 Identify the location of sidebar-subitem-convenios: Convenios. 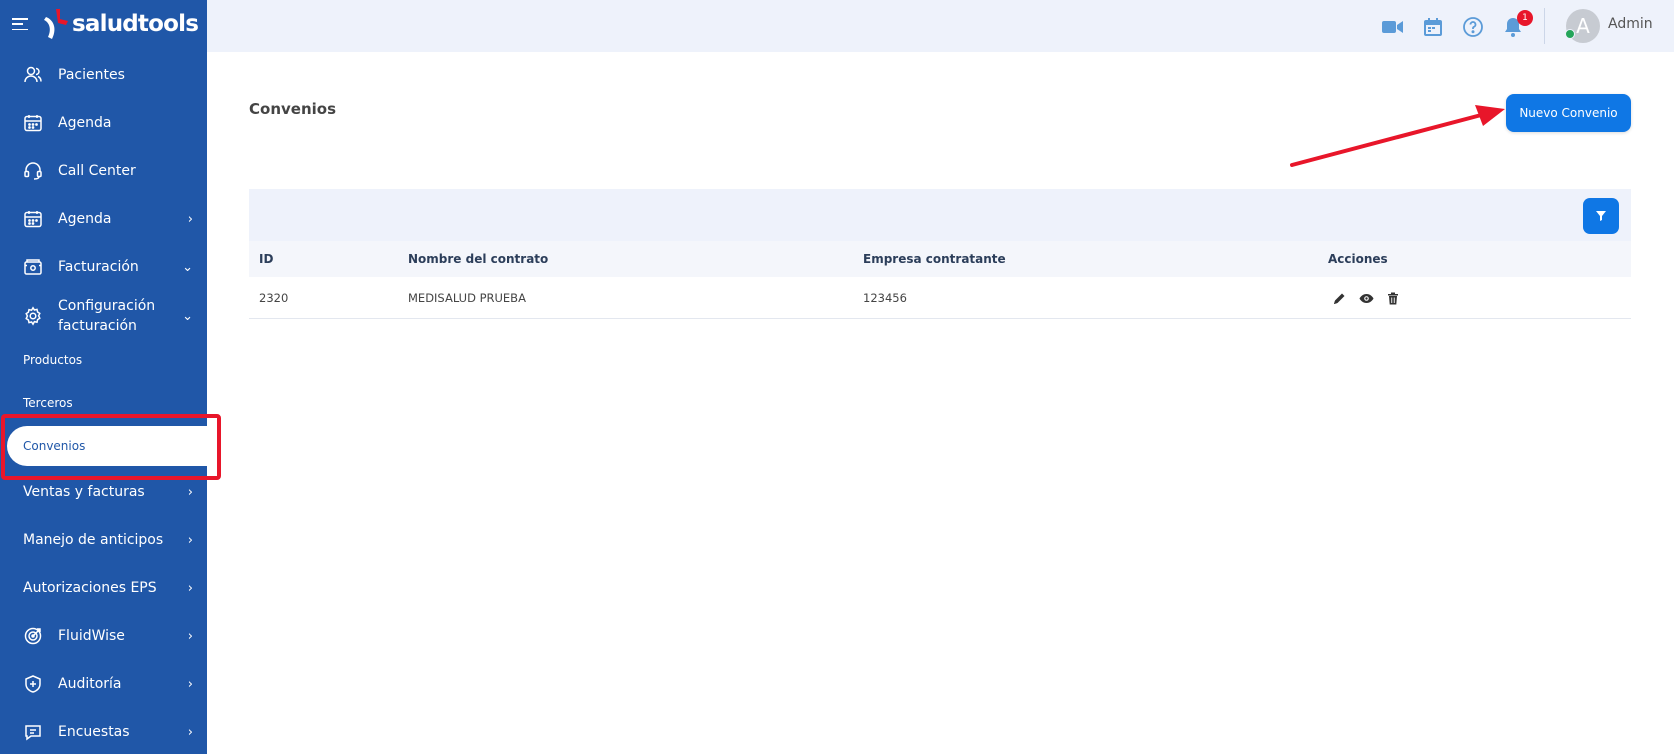
(107, 446).